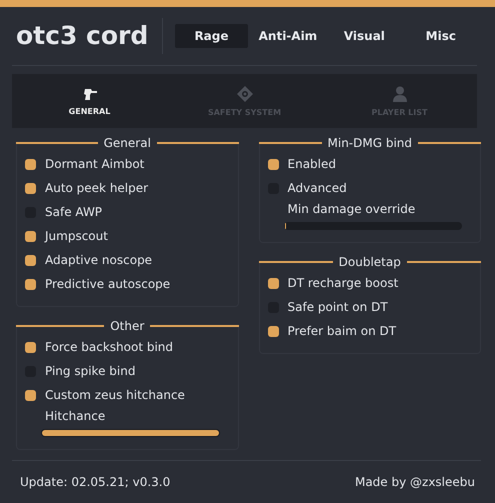 The width and height of the screenshot is (495, 503). What do you see at coordinates (107, 284) in the screenshot?
I see `option-label: Predictive autoscope` at bounding box center [107, 284].